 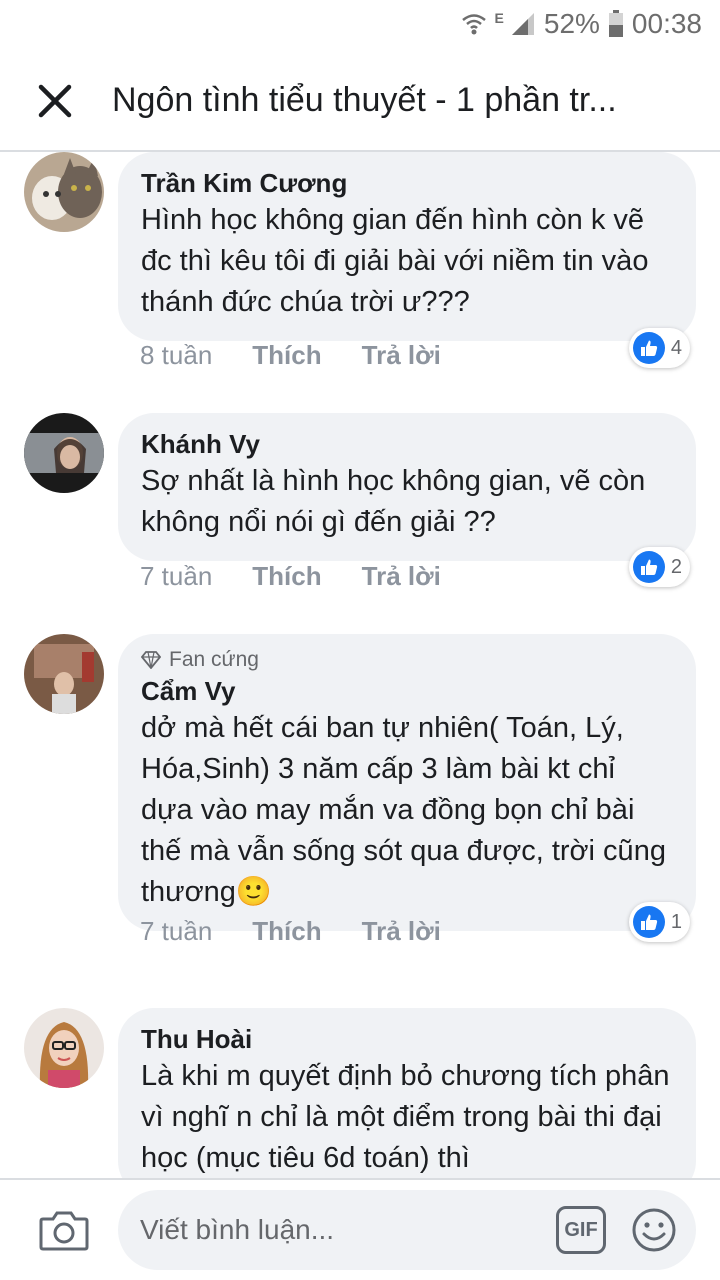 What do you see at coordinates (499, 18) in the screenshot?
I see `network-type: E` at bounding box center [499, 18].